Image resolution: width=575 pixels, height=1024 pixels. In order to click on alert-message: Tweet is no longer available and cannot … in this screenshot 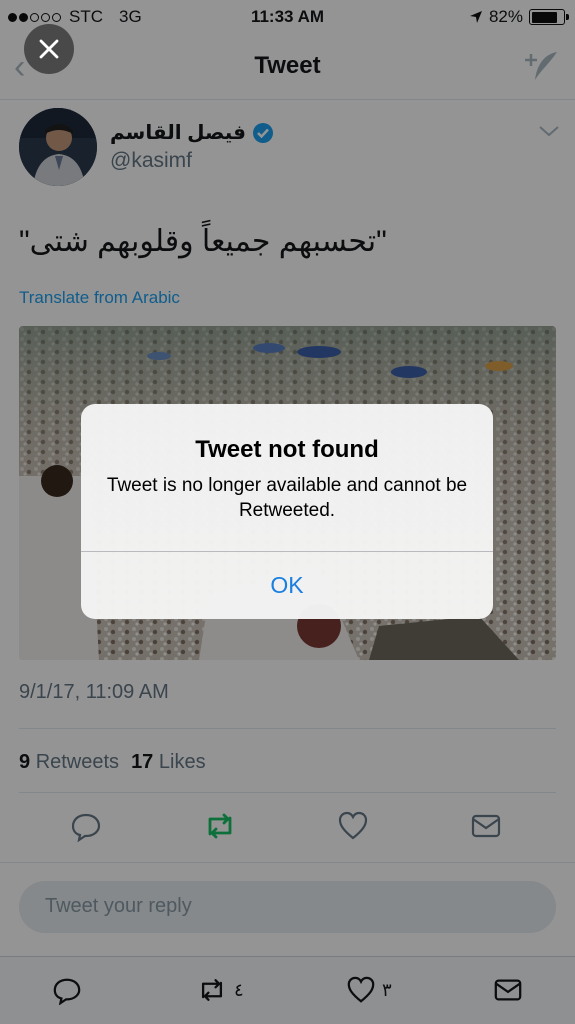, I will do `click(287, 498)`.